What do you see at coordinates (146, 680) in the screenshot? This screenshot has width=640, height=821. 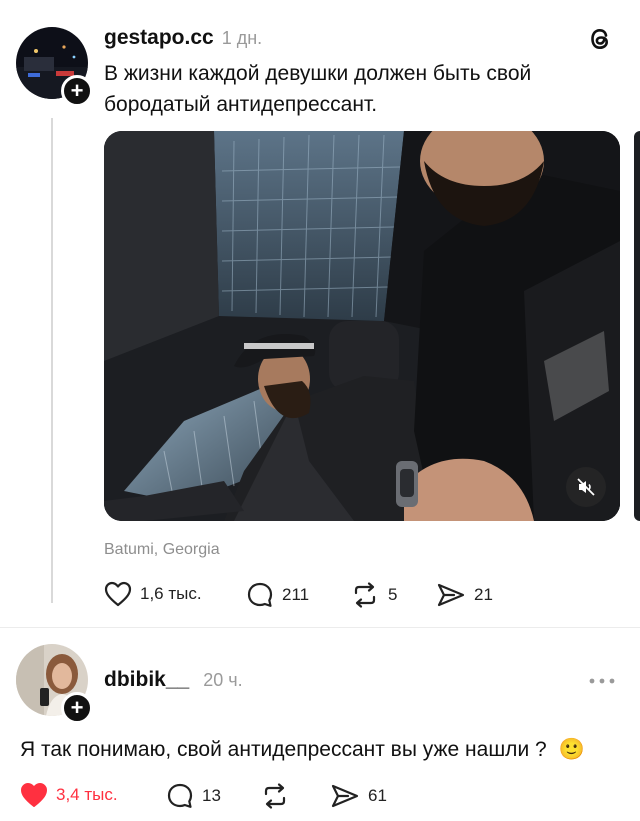 I see `reply-username: dbibik__` at bounding box center [146, 680].